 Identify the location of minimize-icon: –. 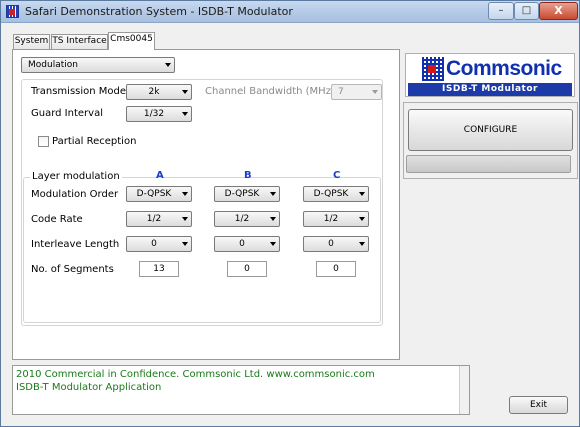
(501, 10).